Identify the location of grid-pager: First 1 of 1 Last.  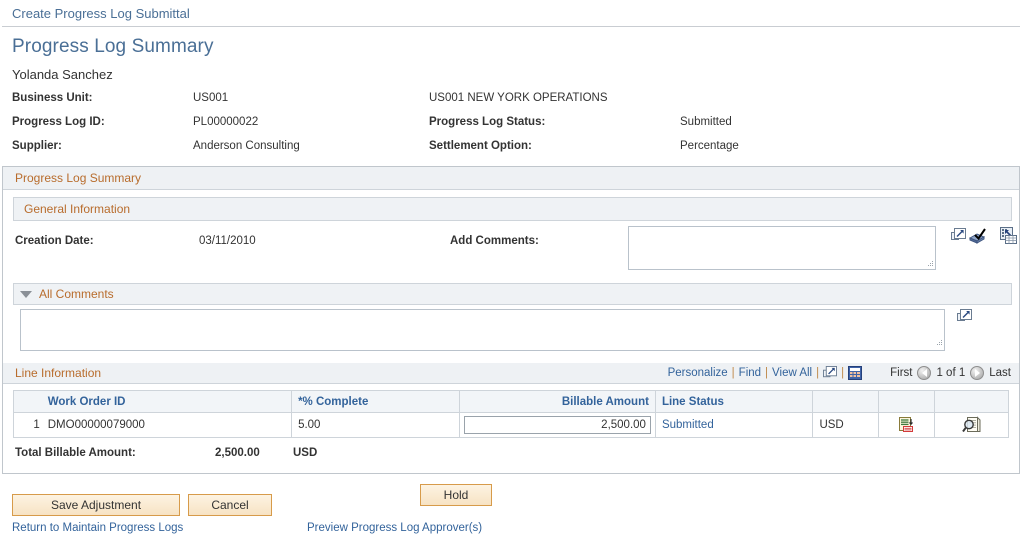
(950, 373).